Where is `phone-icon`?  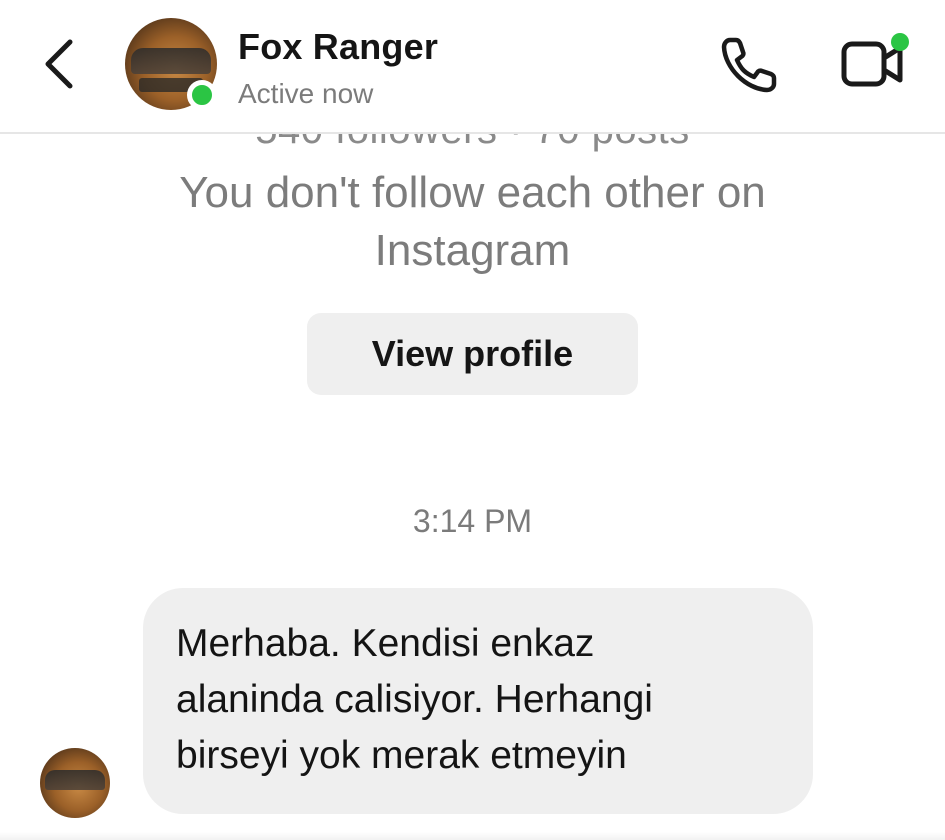 phone-icon is located at coordinates (749, 65).